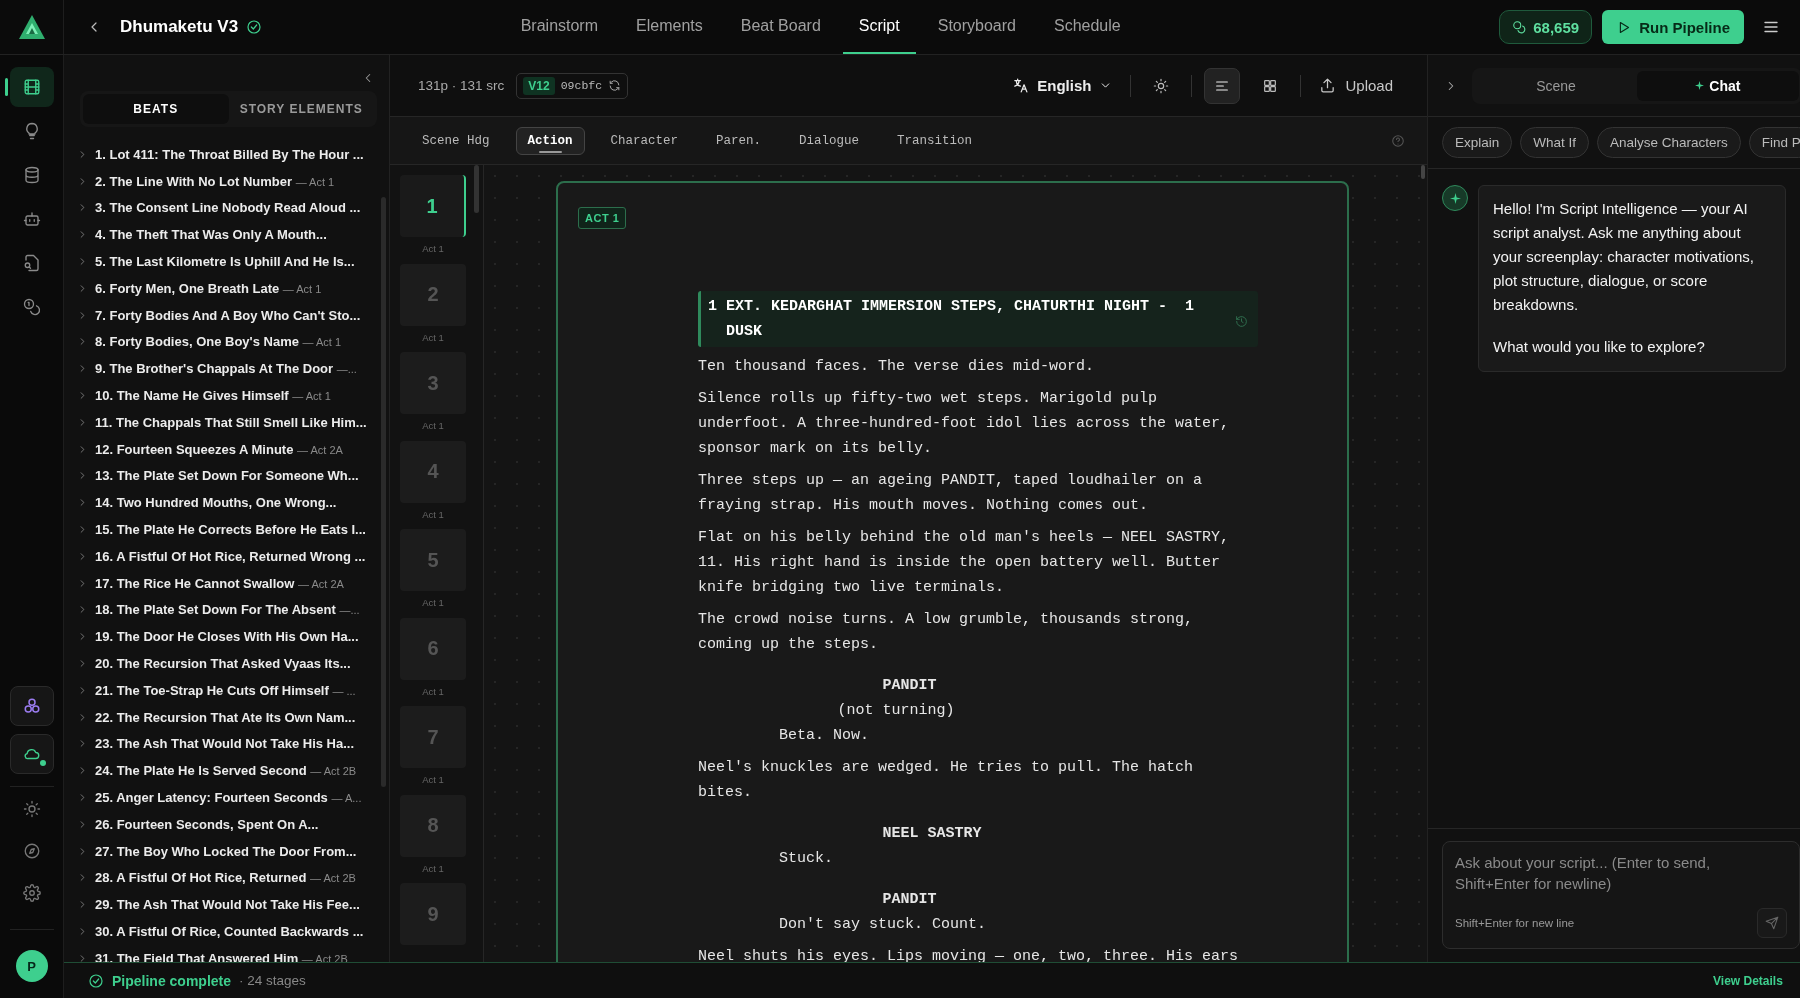 The image size is (1800, 998). What do you see at coordinates (572, 85) in the screenshot?
I see `version-badge: V12 09cbfc` at bounding box center [572, 85].